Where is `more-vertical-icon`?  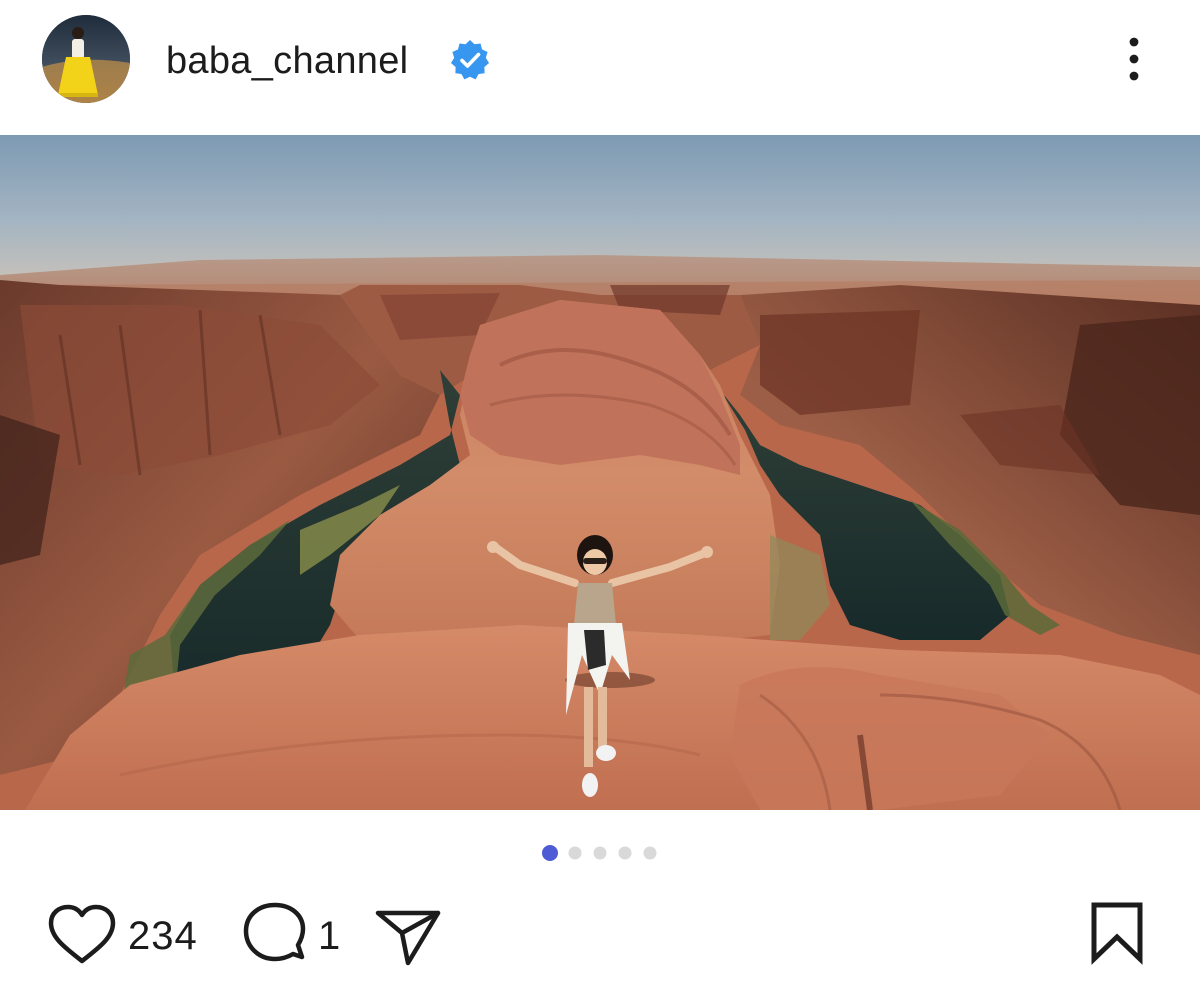
more-vertical-icon is located at coordinates (1134, 60).